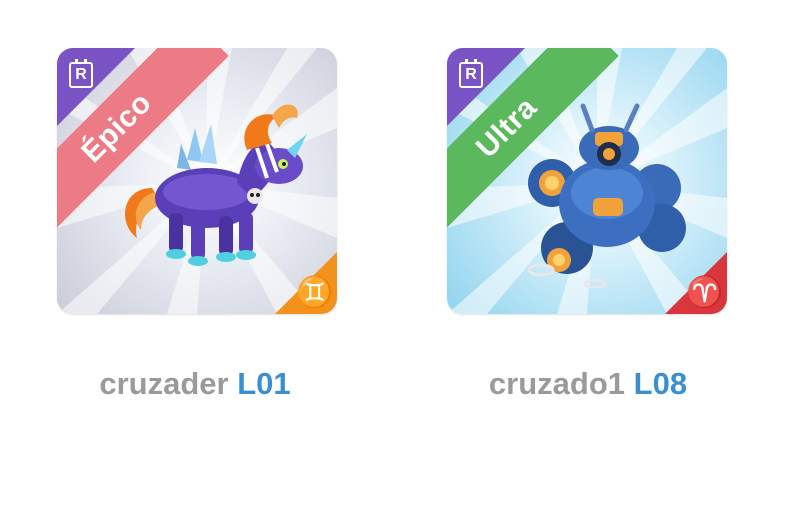 This screenshot has height=521, width=800. Describe the element at coordinates (164, 383) in the screenshot. I see `monster-name: cruzader` at that location.